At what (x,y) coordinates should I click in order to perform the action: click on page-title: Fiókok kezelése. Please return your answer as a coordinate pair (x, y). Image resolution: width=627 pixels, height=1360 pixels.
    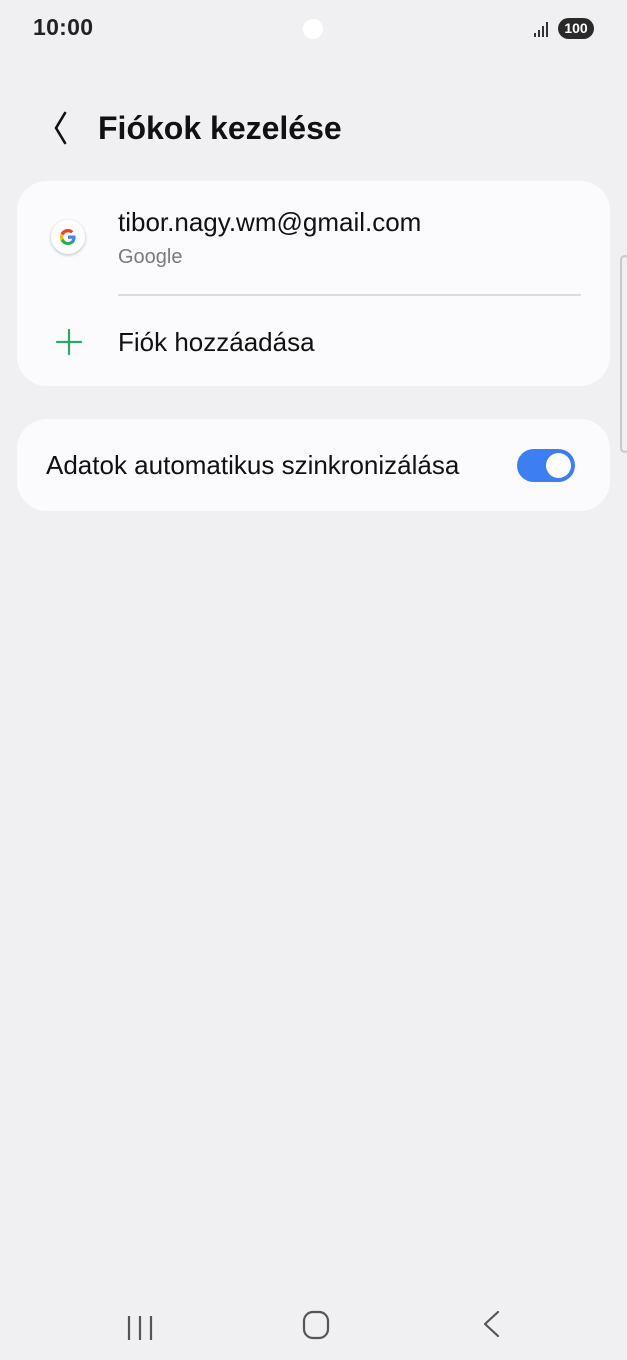
    Looking at the image, I should click on (220, 128).